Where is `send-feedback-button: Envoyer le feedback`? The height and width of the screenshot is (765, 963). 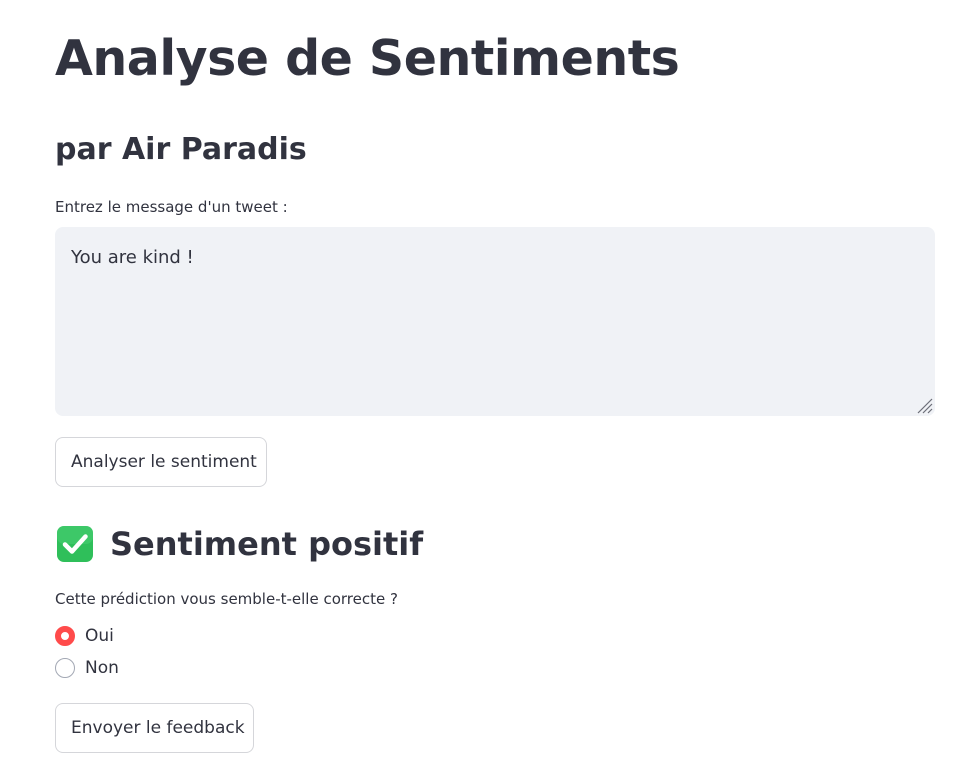 send-feedback-button: Envoyer le feedback is located at coordinates (154, 728).